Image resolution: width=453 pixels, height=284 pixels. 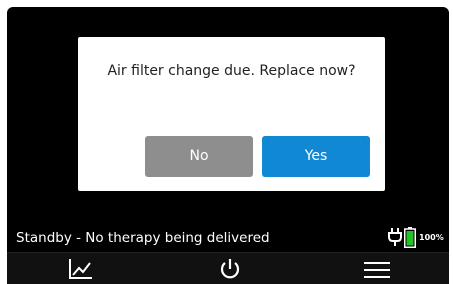 I want to click on bottom-nav, so click(x=228, y=268).